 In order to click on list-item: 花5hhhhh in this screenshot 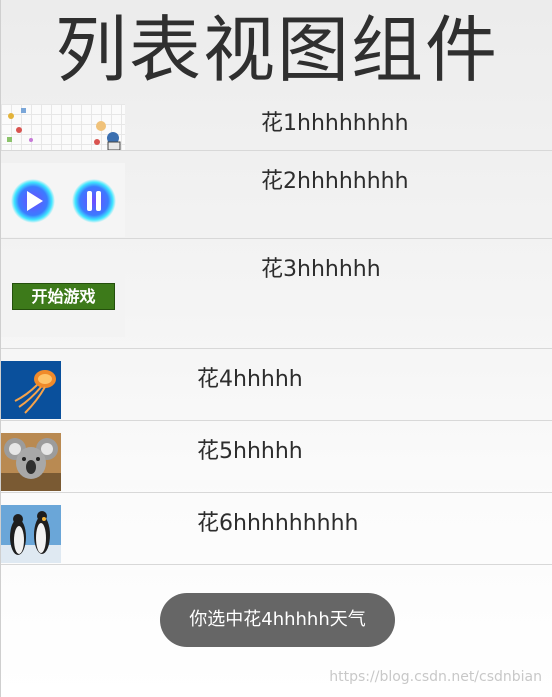, I will do `click(276, 457)`.